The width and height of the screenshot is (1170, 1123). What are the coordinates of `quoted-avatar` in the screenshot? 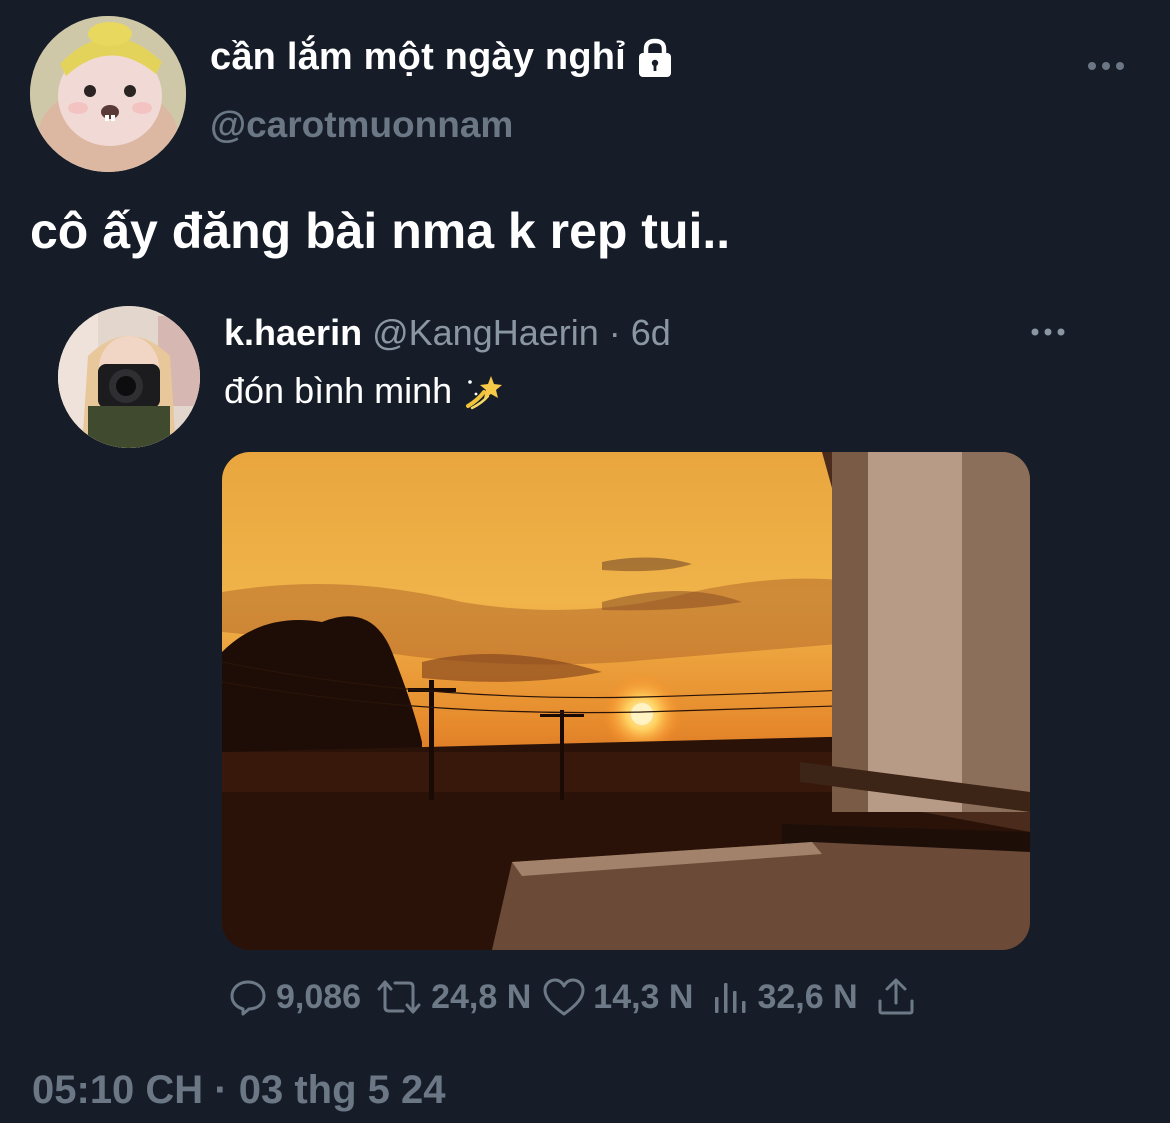 It's located at (129, 377).